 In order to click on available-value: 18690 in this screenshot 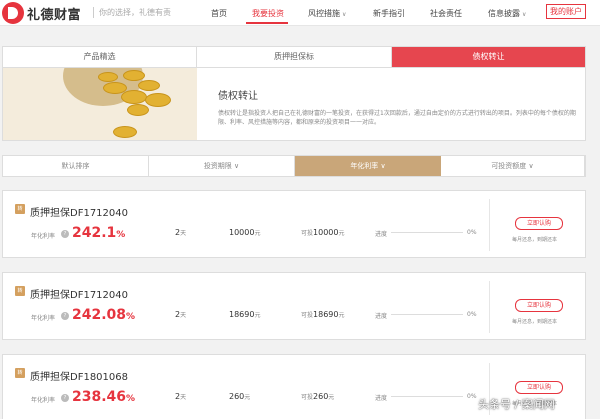, I will do `click(326, 314)`.